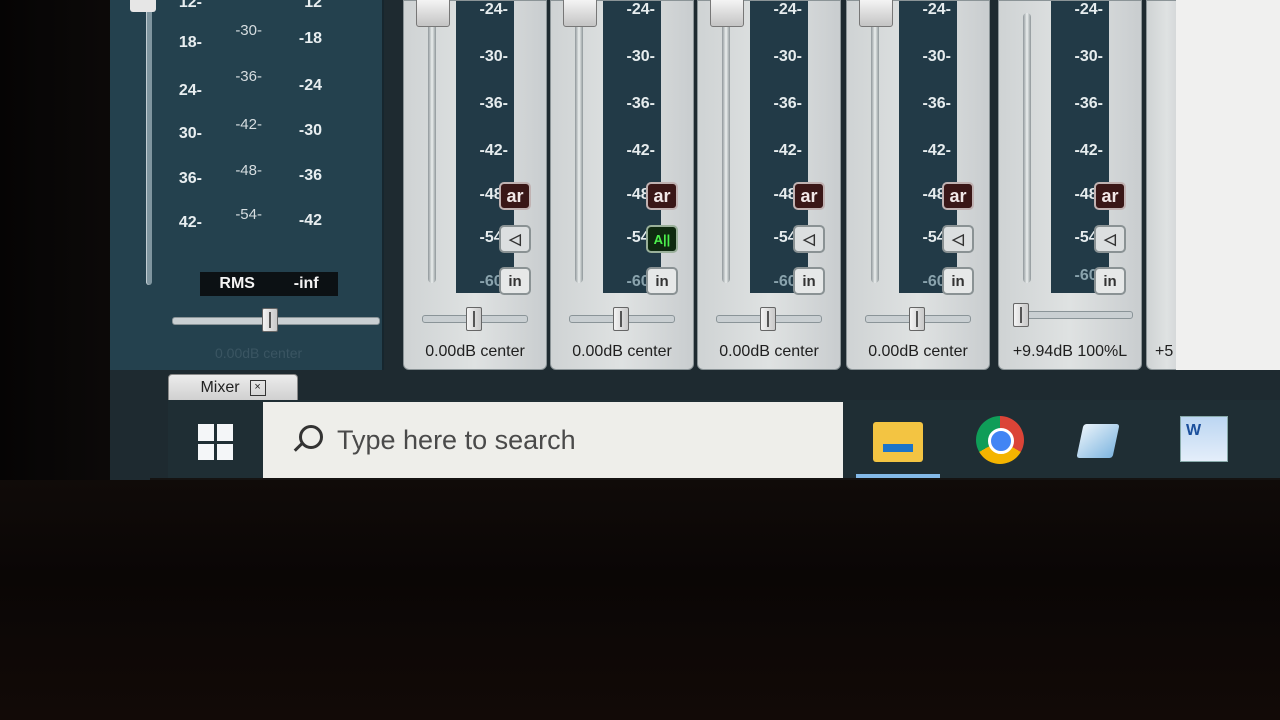 Image resolution: width=1280 pixels, height=720 pixels. Describe the element at coordinates (270, 320) in the screenshot. I see `master-pan-knob` at that location.